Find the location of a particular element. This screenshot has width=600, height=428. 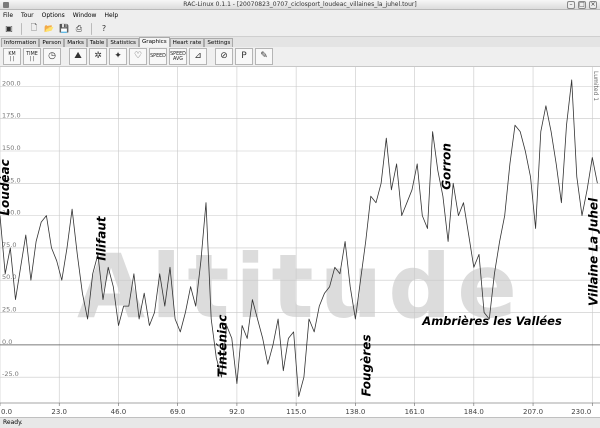

x-tick-label: 161.0 is located at coordinates (415, 412).